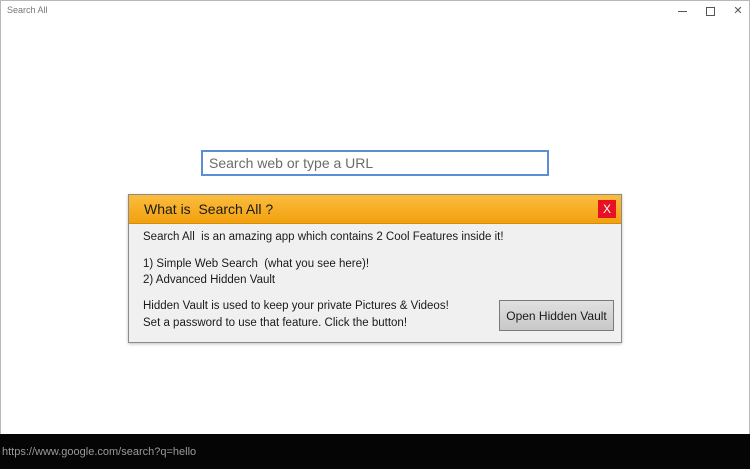  Describe the element at coordinates (607, 209) in the screenshot. I see `dialog-close-button: X` at that location.